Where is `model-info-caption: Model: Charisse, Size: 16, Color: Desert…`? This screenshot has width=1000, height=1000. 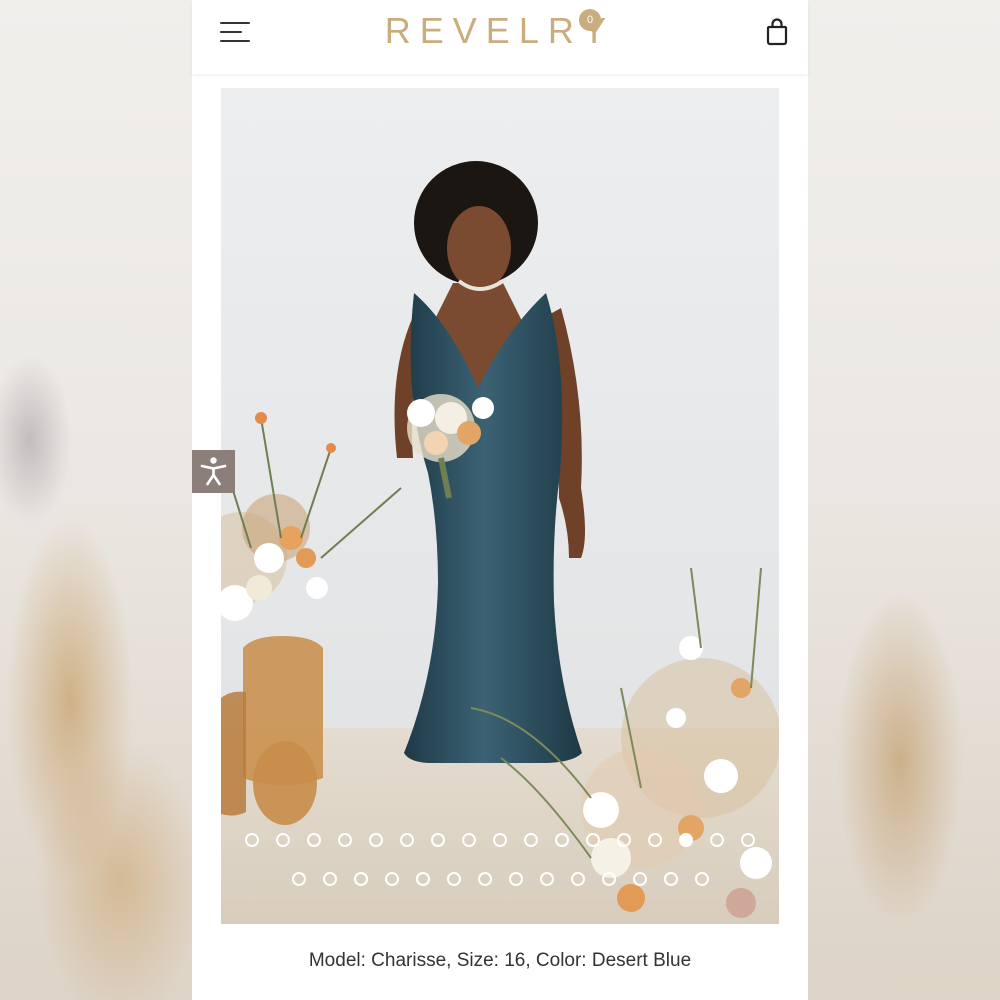
model-info-caption: Model: Charisse, Size: 16, Color: Desert… is located at coordinates (500, 960).